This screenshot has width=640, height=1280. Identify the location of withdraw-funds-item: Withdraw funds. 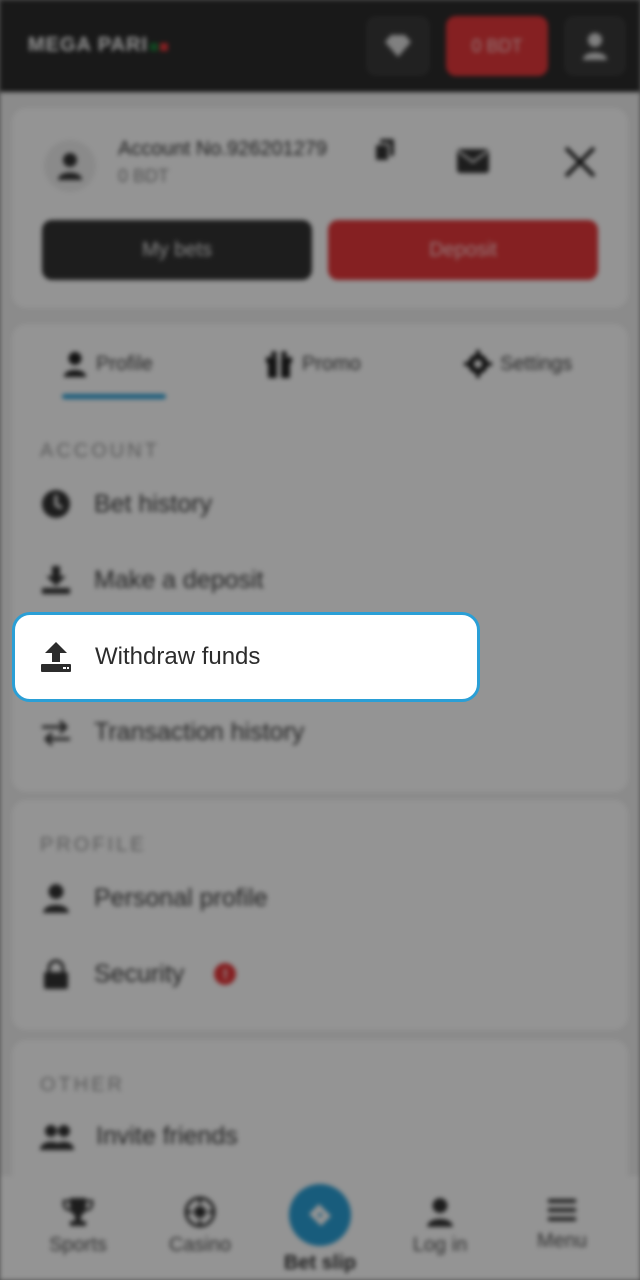
(246, 657).